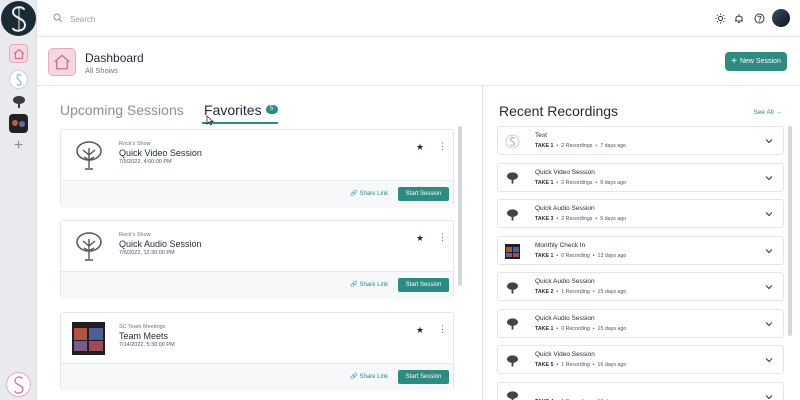 The image size is (800, 400). What do you see at coordinates (790, 231) in the screenshot?
I see `recordings-scrollbar` at bounding box center [790, 231].